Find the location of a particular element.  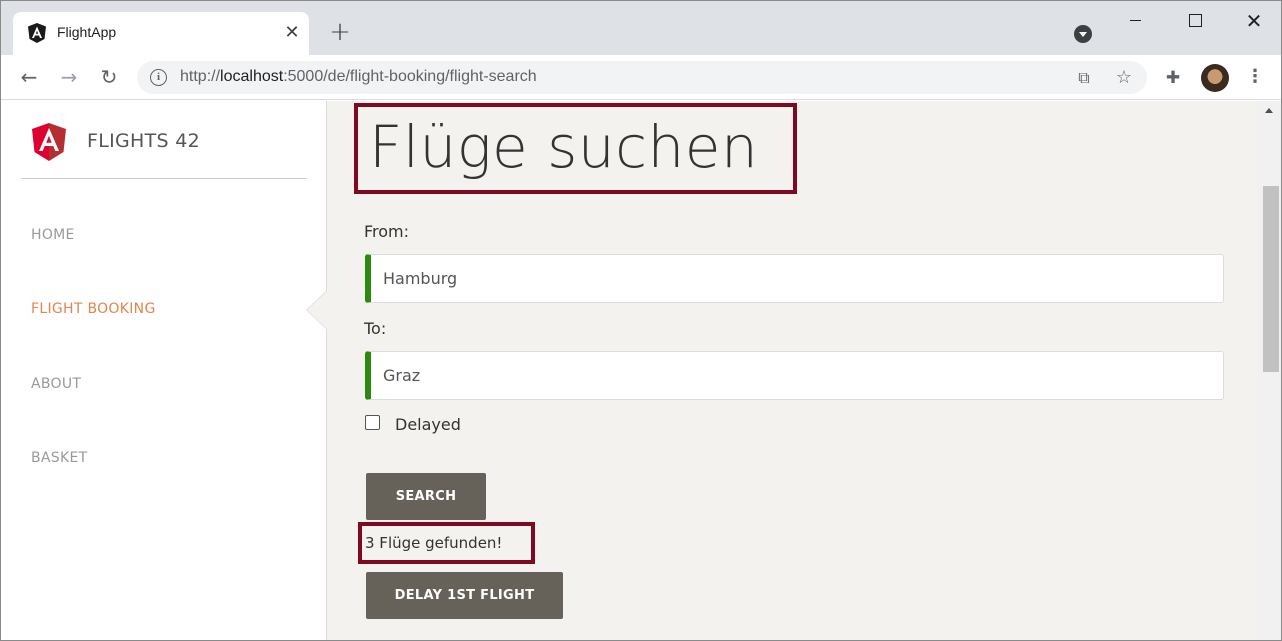

to-label: To: is located at coordinates (375, 328).